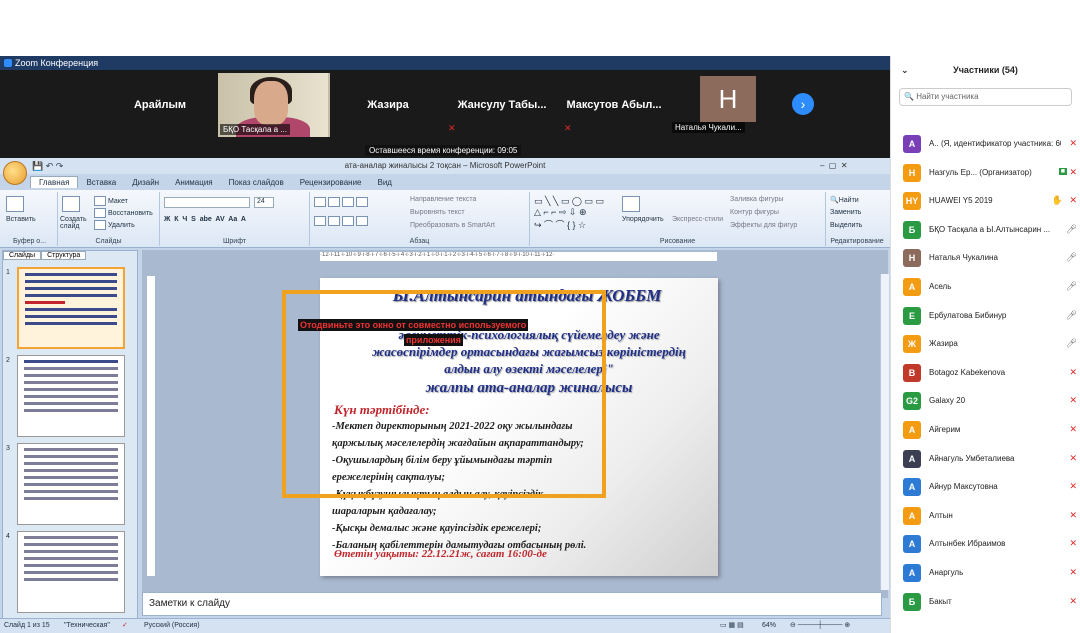 This screenshot has height=633, width=1080. I want to click on participant-name: Galaxy 20, so click(947, 401).